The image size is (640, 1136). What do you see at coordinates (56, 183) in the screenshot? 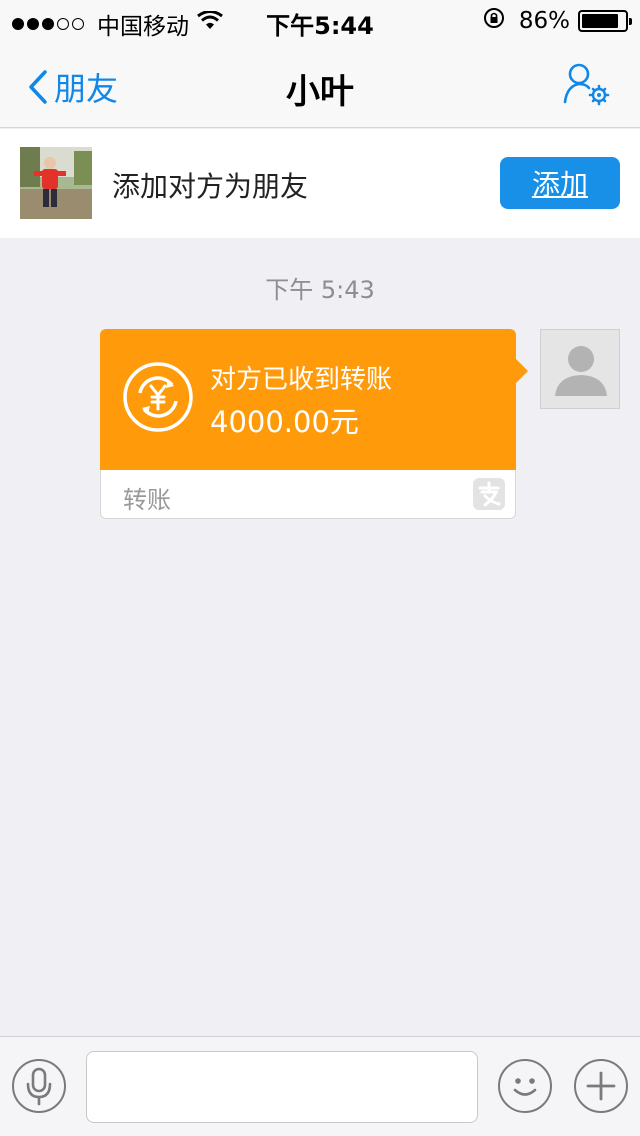
I see `contact-avatar` at bounding box center [56, 183].